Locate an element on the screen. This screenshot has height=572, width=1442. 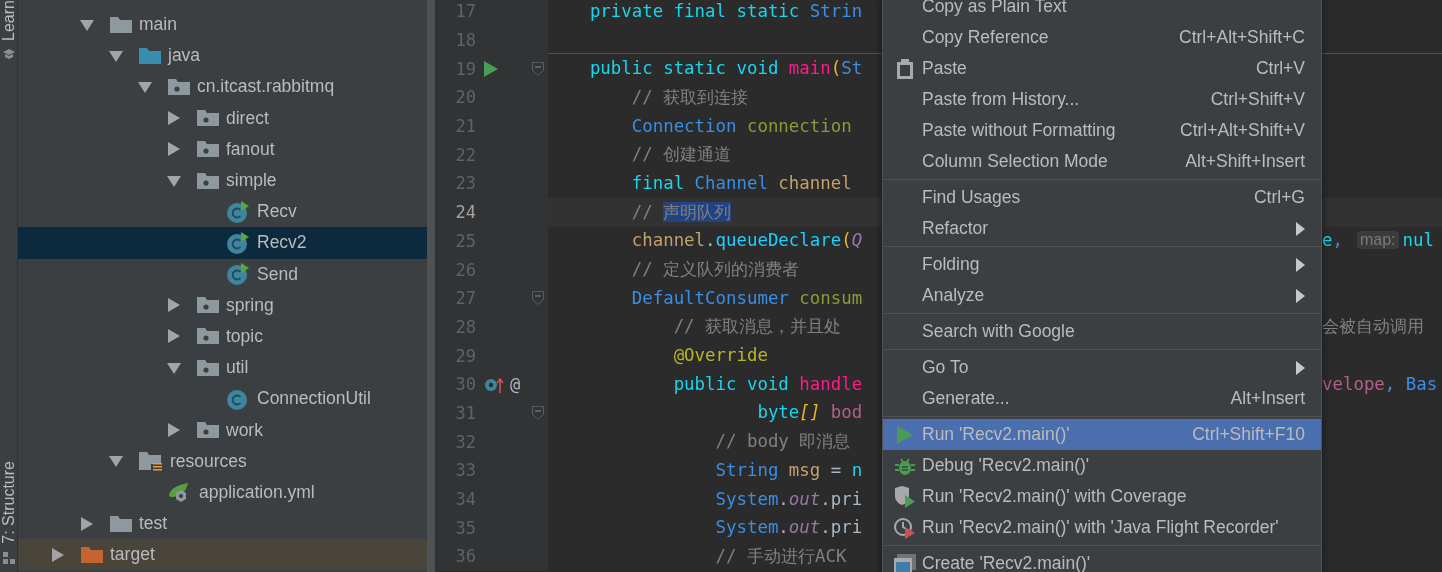
tree-item: util is located at coordinates (222, 368).